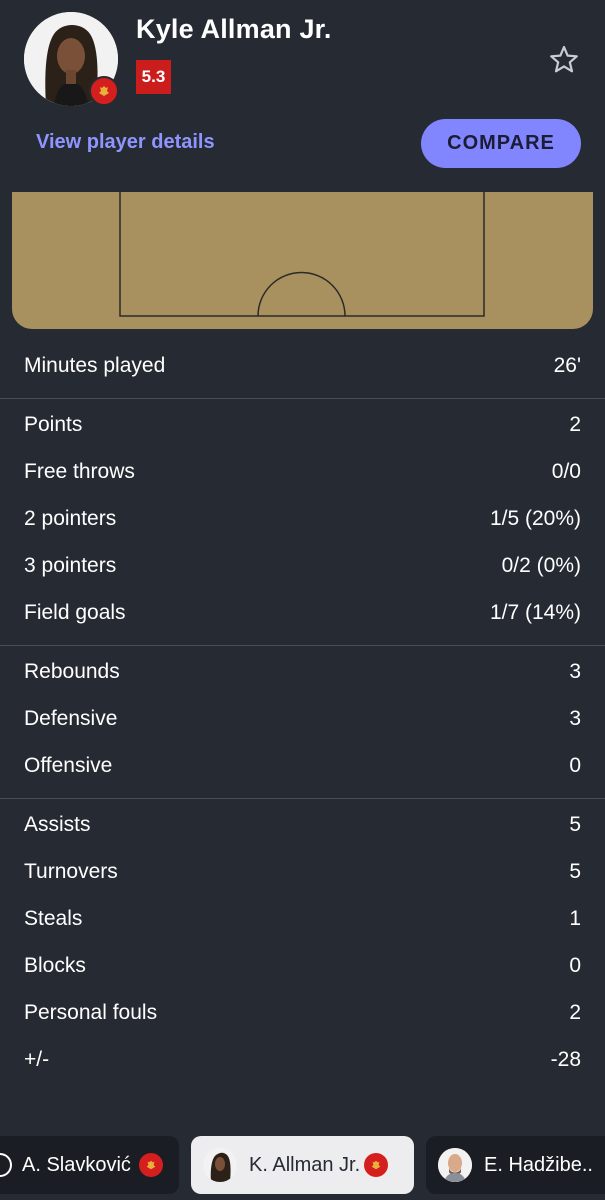 The height and width of the screenshot is (1200, 605). Describe the element at coordinates (6, 1165) in the screenshot. I see `avatar-edge` at that location.